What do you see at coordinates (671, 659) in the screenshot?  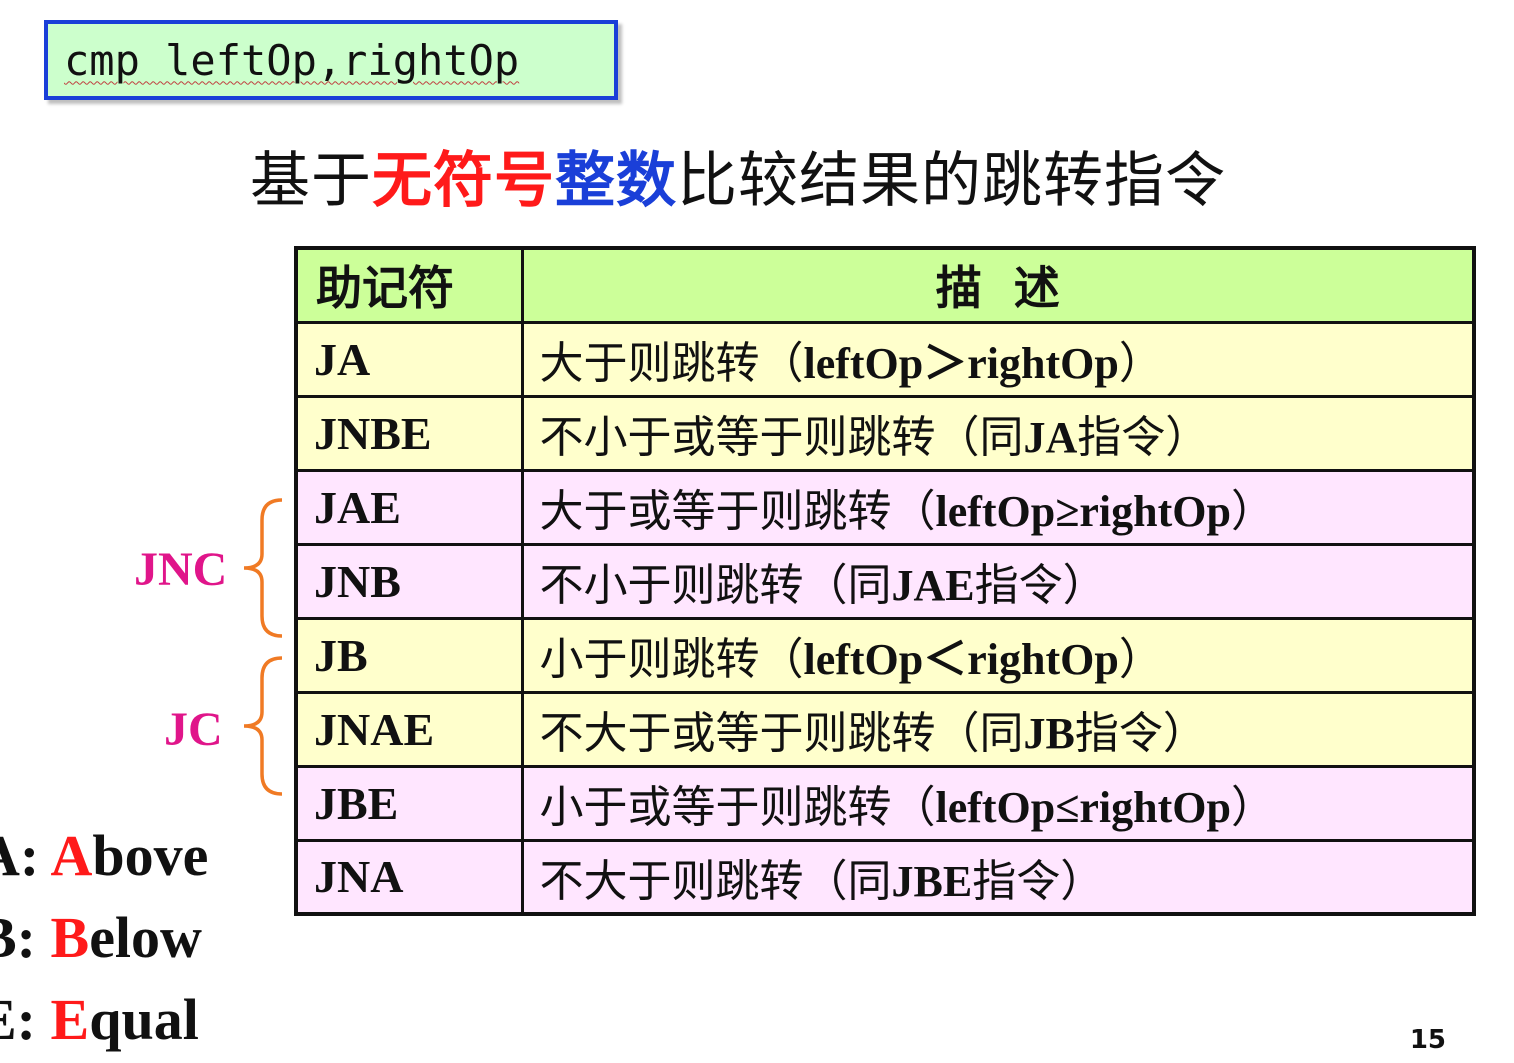 I see `desc-text: 小于则跳转（` at bounding box center [671, 659].